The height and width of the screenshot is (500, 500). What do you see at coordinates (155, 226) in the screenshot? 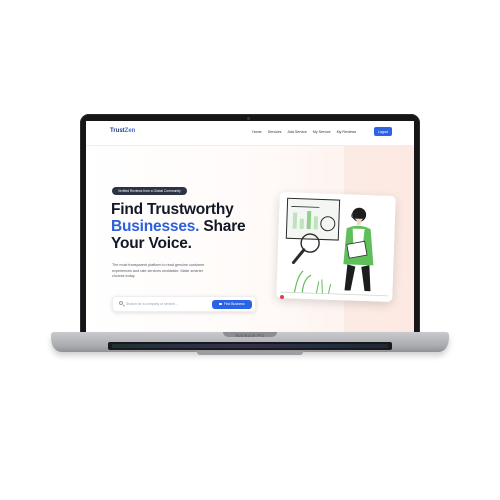
I see `headline-highlight: Businesses.` at bounding box center [155, 226].